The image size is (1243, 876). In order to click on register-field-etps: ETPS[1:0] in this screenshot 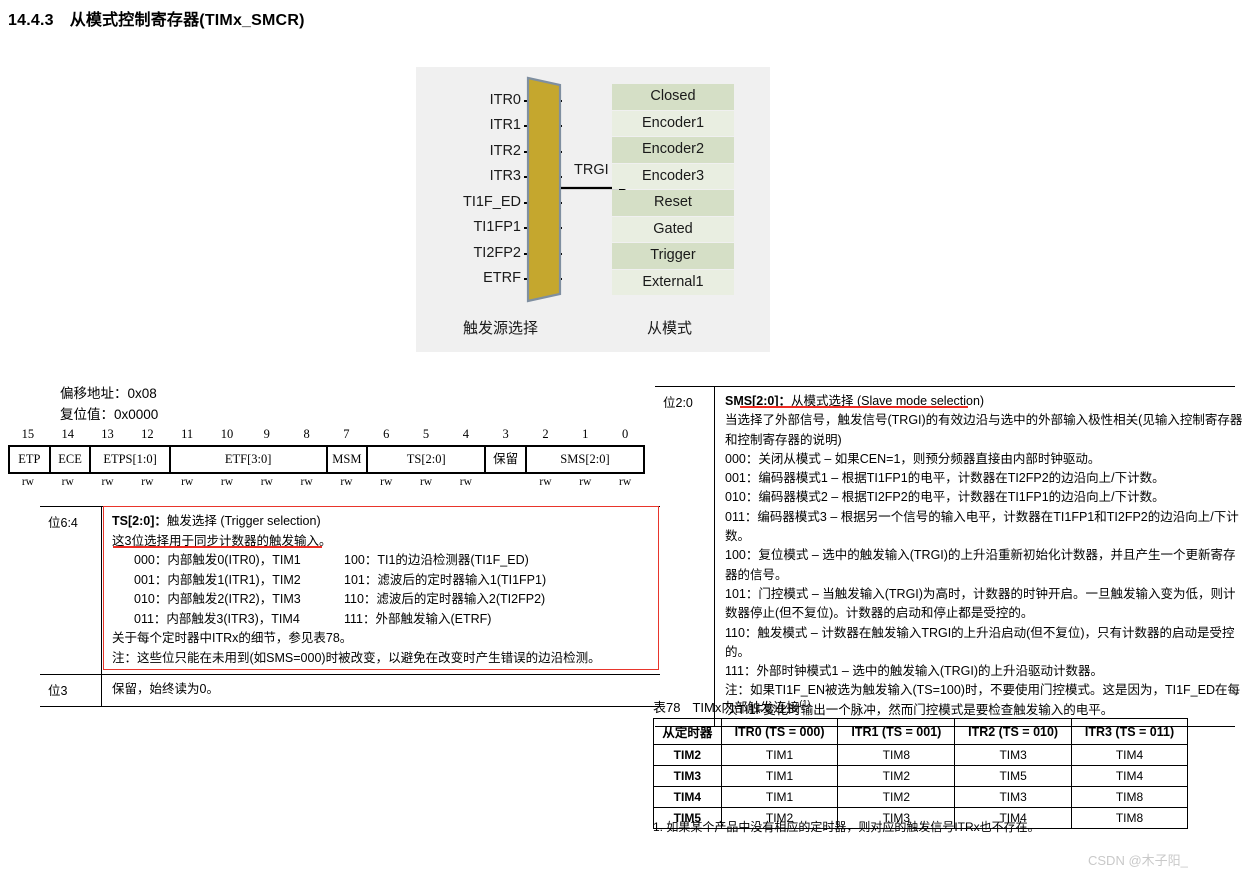, I will do `click(131, 459)`.